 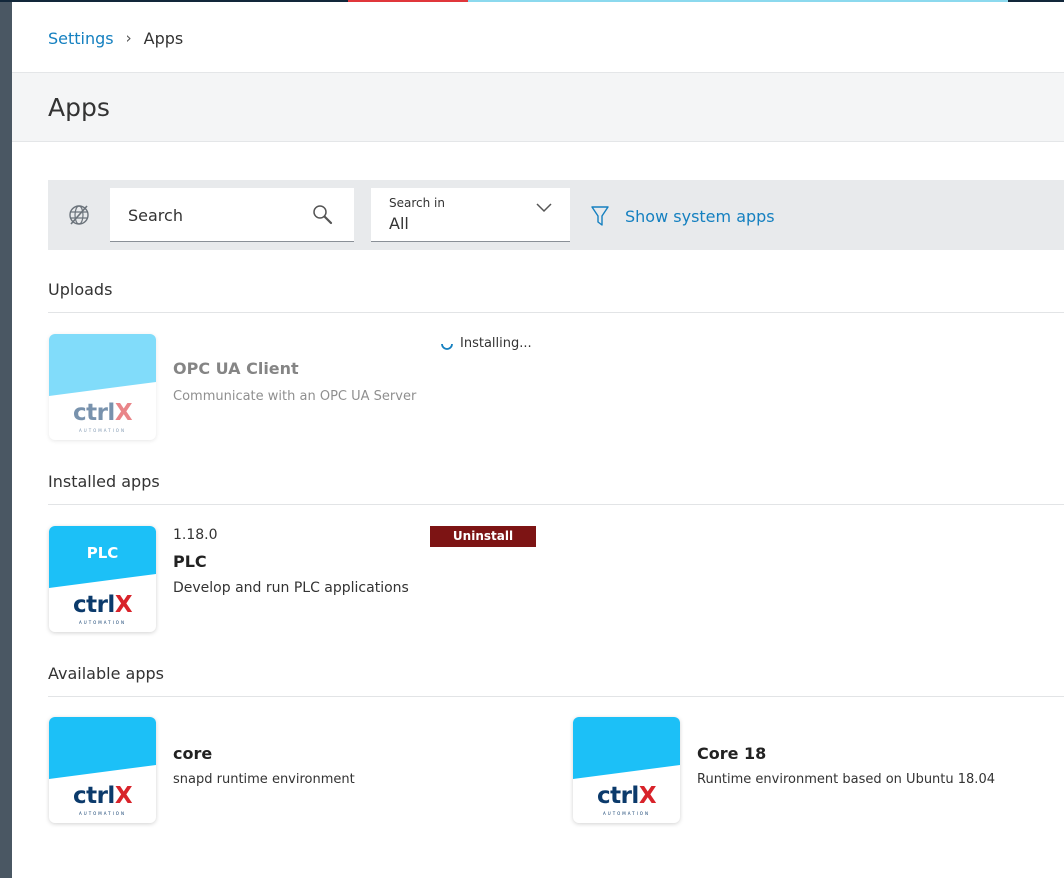 What do you see at coordinates (81, 38) in the screenshot?
I see `breadcrumb-settings-link: Settings` at bounding box center [81, 38].